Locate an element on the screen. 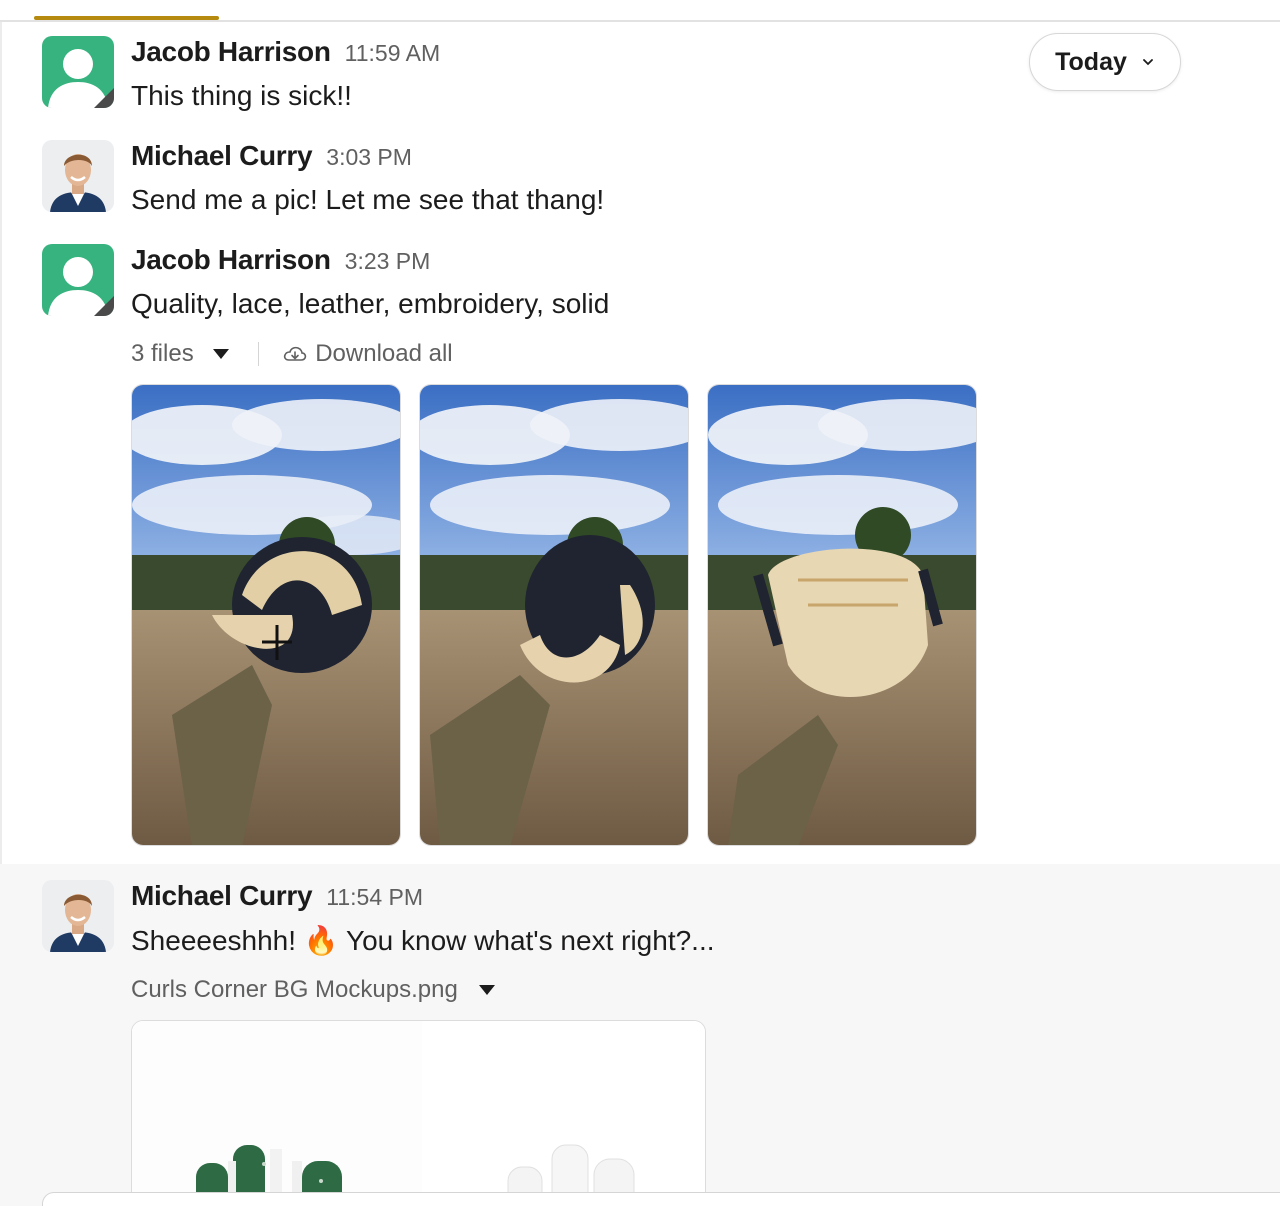  date-label: Today is located at coordinates (1091, 61).